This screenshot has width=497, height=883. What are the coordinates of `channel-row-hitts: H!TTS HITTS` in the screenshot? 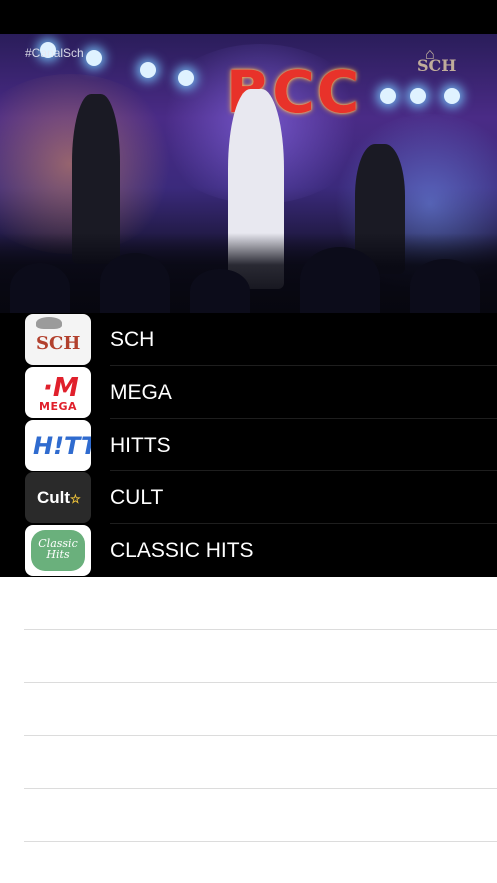 It's located at (248, 445).